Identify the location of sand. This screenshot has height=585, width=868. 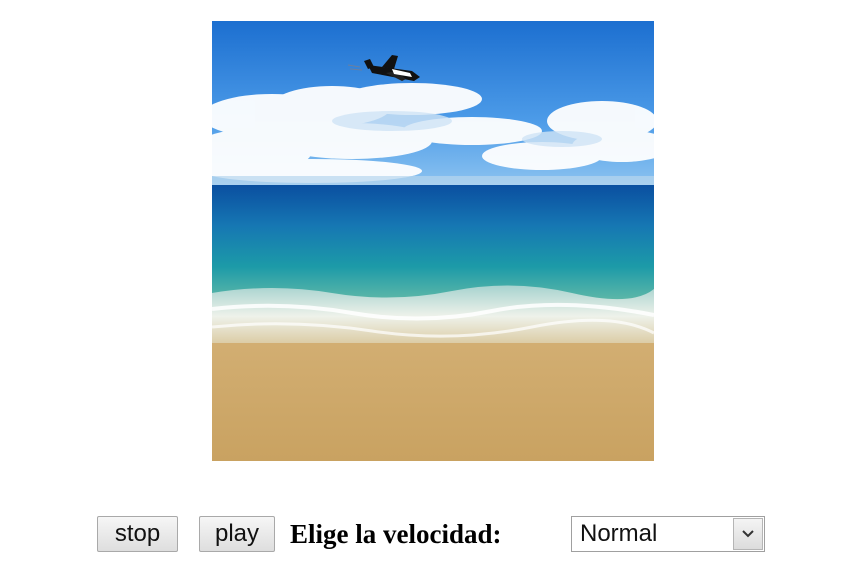
(433, 402).